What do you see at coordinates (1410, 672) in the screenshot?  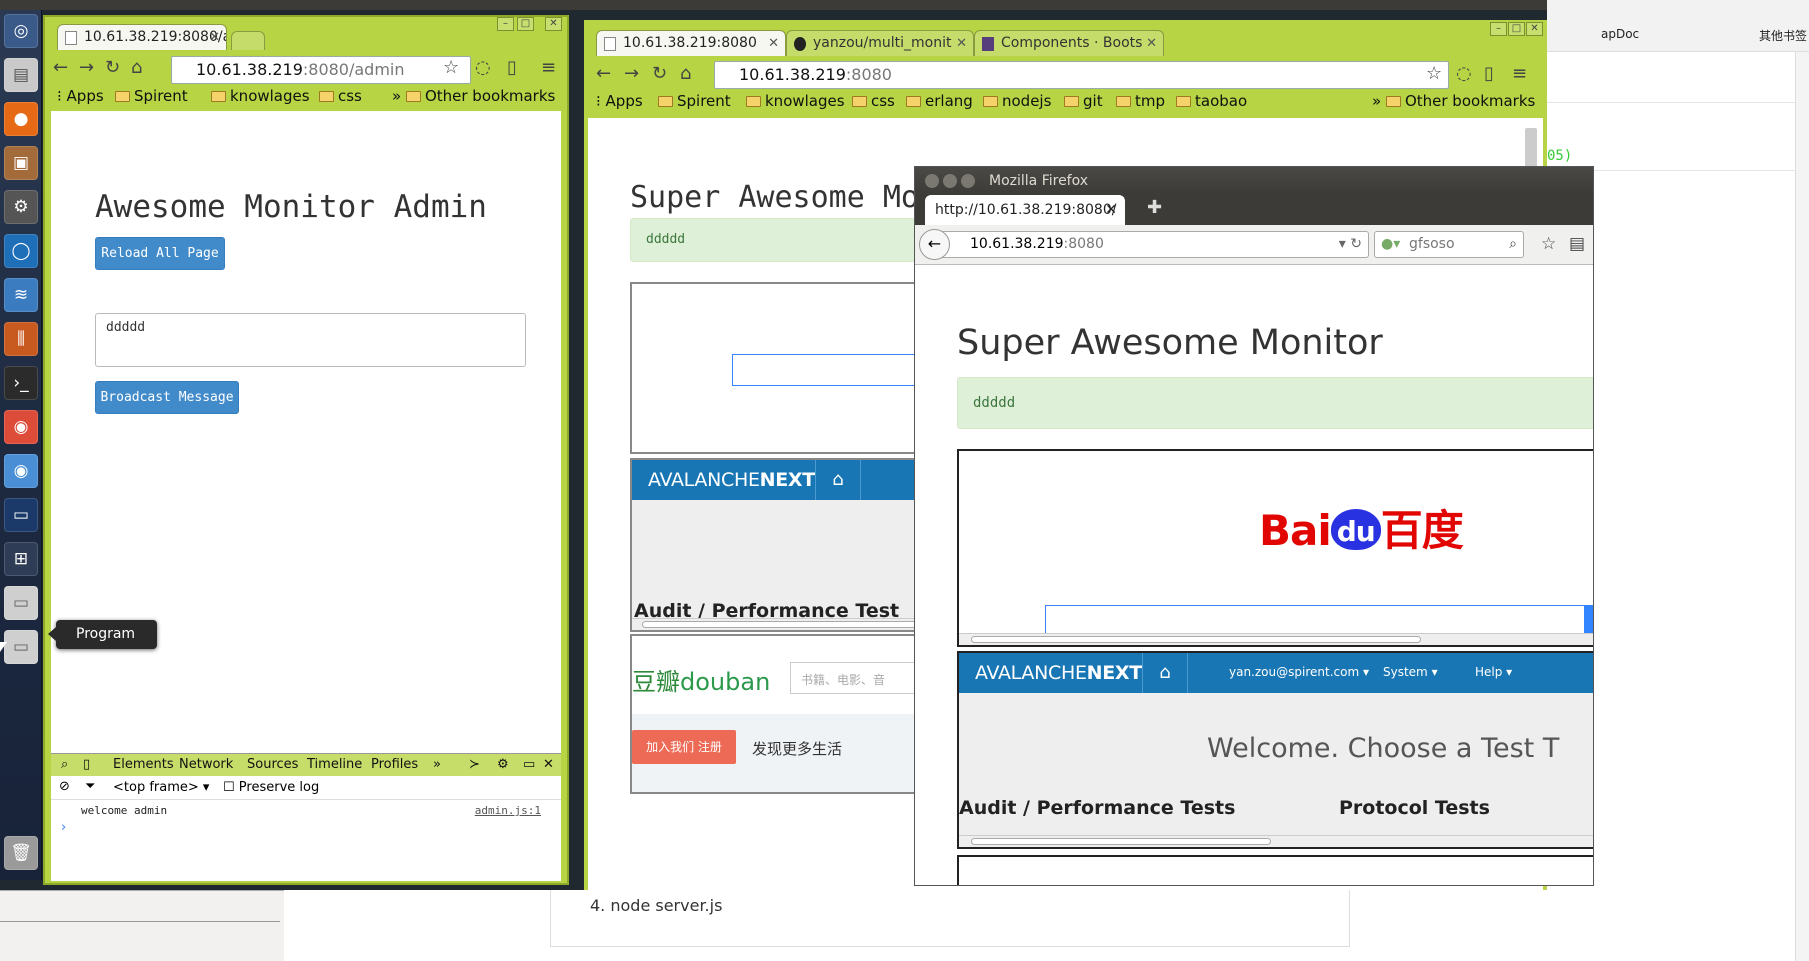 I see `system-menu: System ▾` at bounding box center [1410, 672].